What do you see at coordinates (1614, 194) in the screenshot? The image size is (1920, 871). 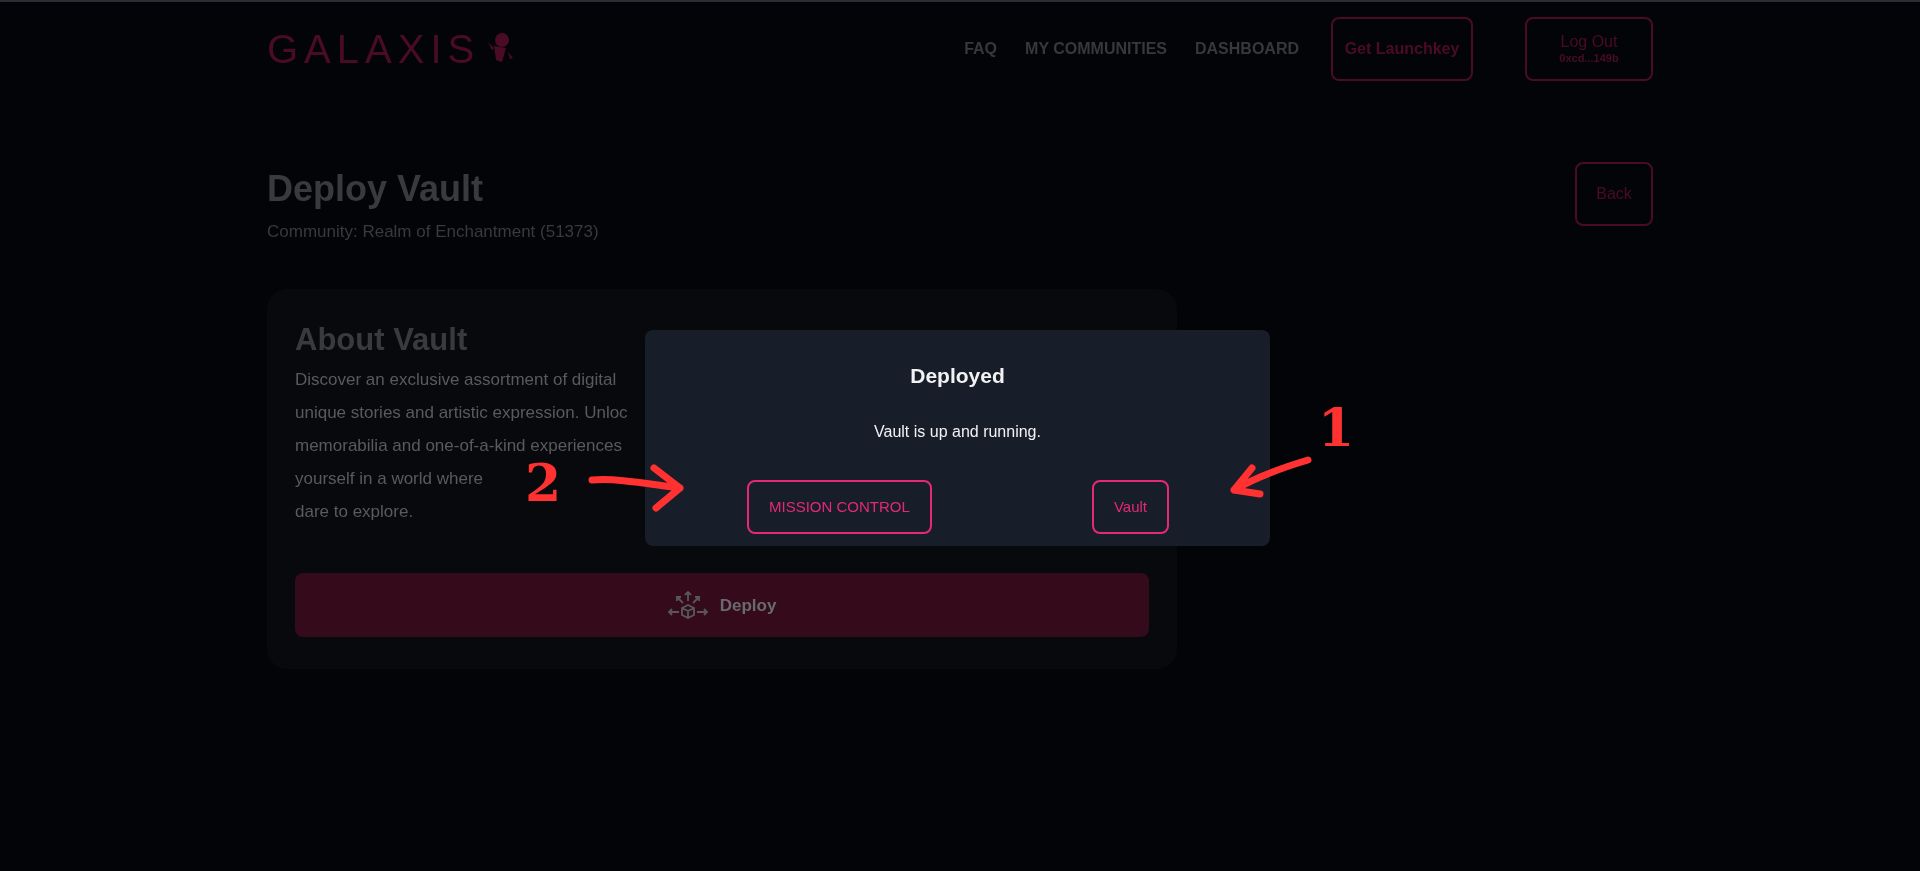 I see `back-button: Back` at bounding box center [1614, 194].